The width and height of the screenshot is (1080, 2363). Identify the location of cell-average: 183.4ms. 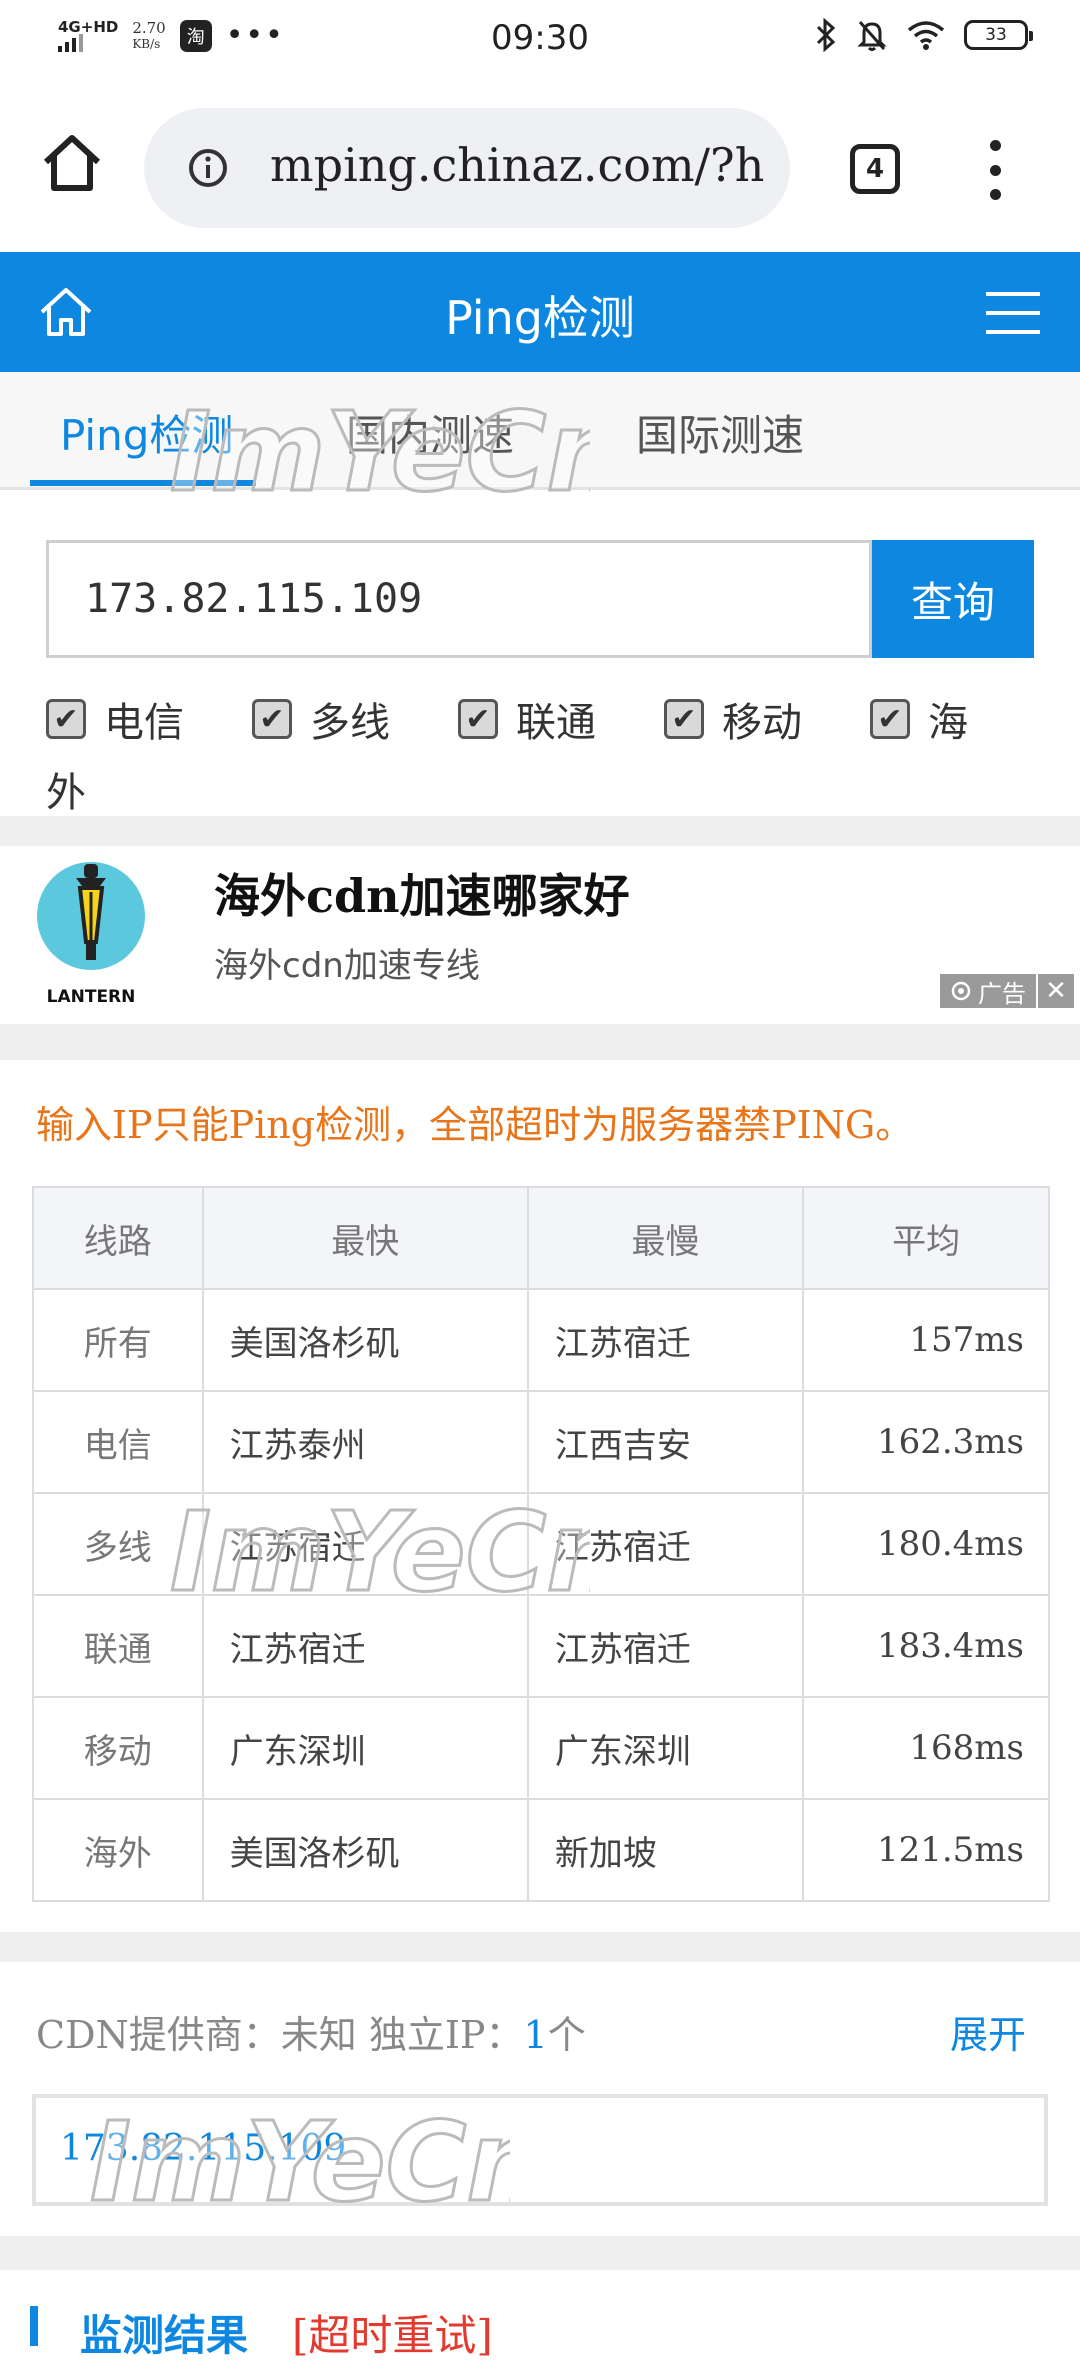
(926, 1646).